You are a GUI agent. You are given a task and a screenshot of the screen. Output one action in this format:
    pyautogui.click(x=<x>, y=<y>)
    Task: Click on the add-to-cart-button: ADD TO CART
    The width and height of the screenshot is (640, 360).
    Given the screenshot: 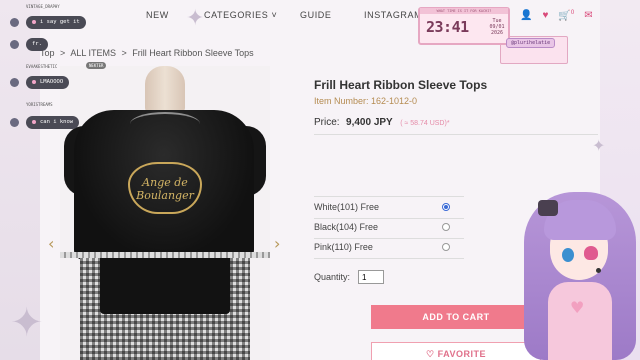 What is the action you would take?
    pyautogui.click(x=456, y=317)
    